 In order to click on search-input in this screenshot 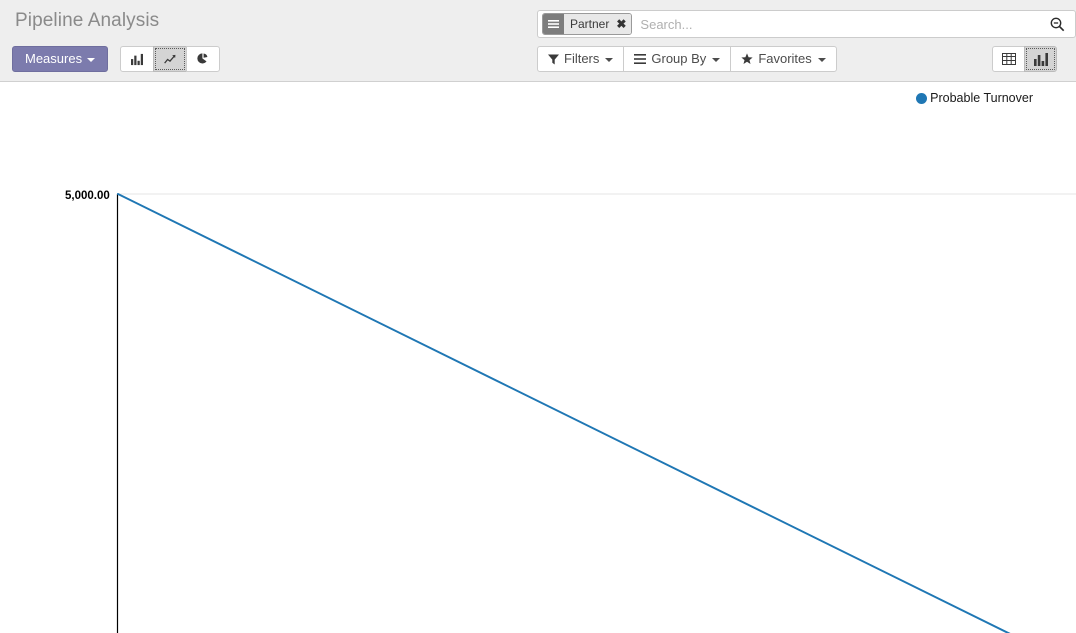, I will do `click(839, 24)`.